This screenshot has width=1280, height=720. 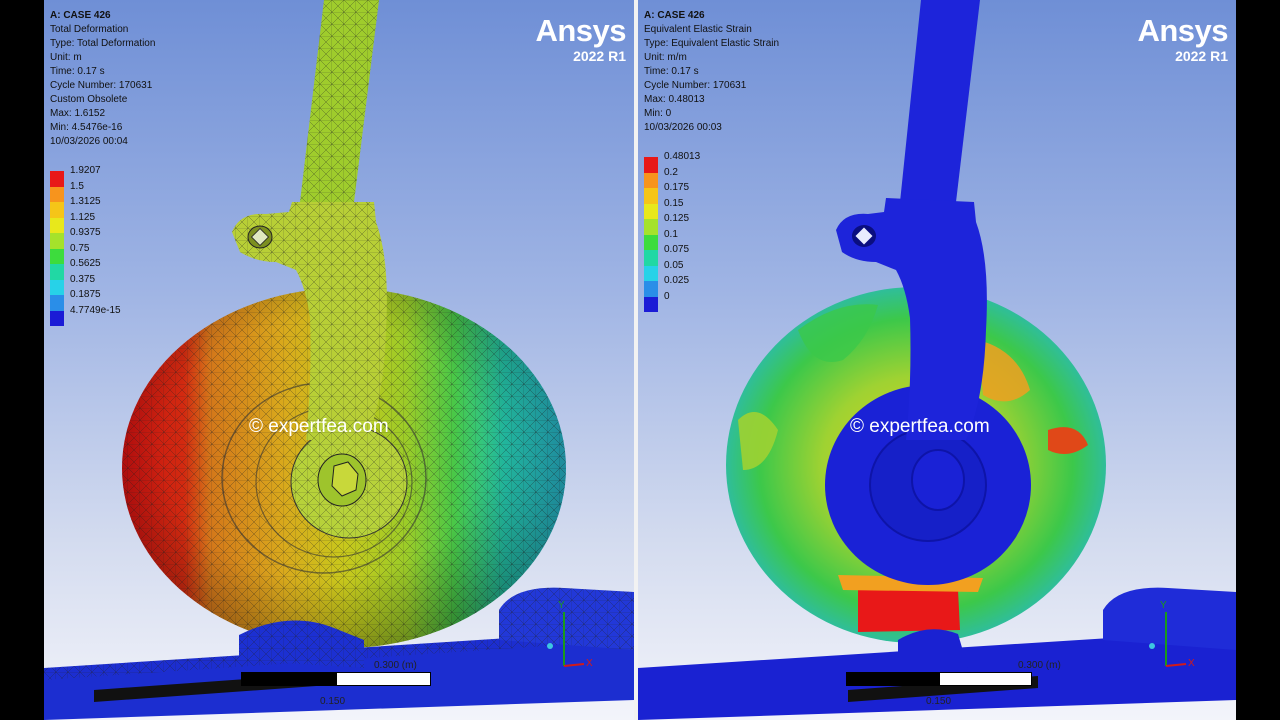 I want to click on result-unit: Unit: m/m, so click(x=665, y=57).